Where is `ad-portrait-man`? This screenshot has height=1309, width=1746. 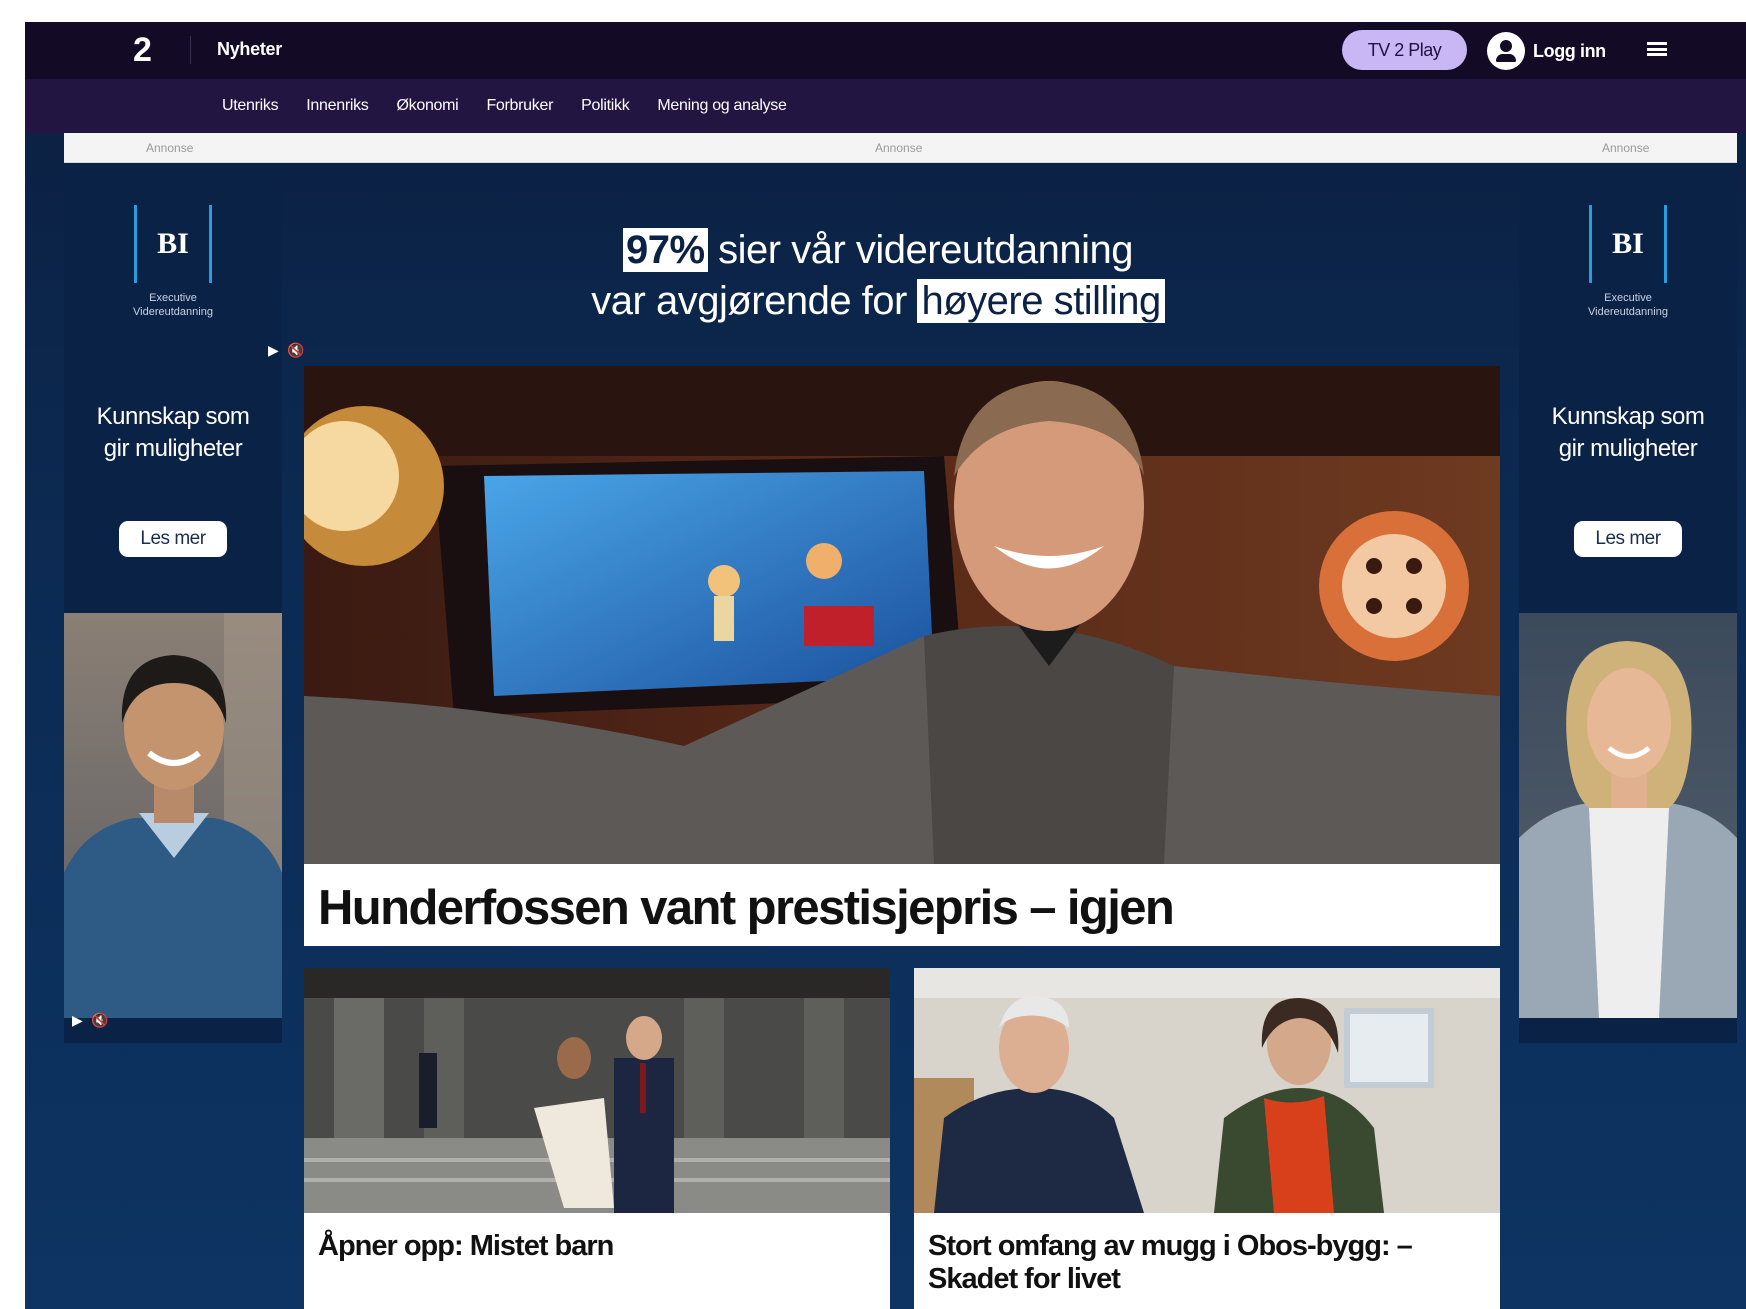 ad-portrait-man is located at coordinates (173, 815).